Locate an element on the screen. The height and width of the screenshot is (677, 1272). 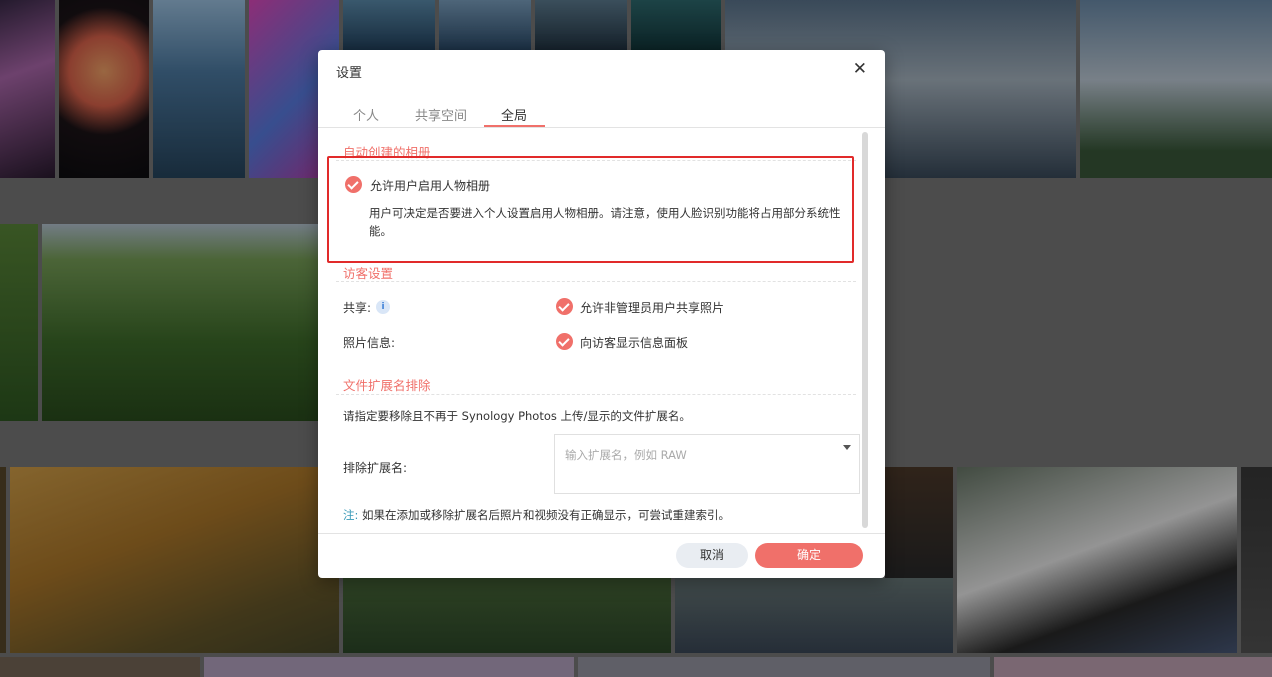
section-visitor-title: 访客设置 is located at coordinates (368, 273).